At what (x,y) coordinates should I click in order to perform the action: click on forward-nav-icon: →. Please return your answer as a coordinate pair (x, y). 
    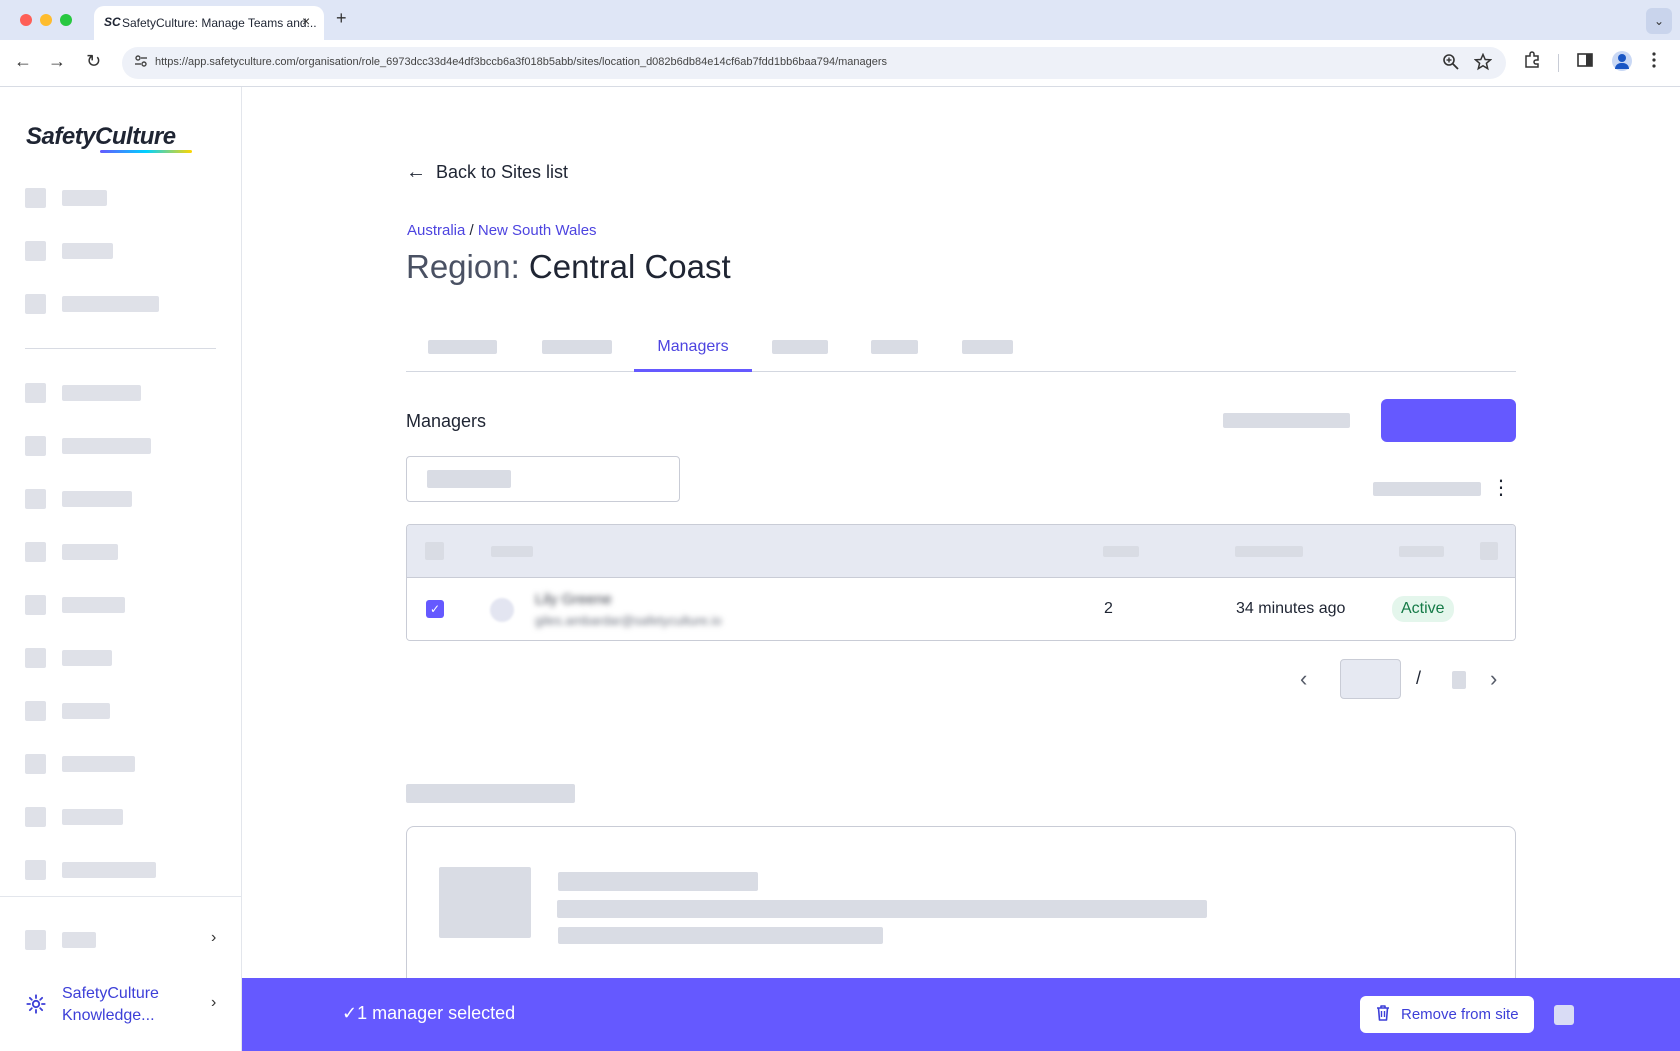
    Looking at the image, I should click on (57, 61).